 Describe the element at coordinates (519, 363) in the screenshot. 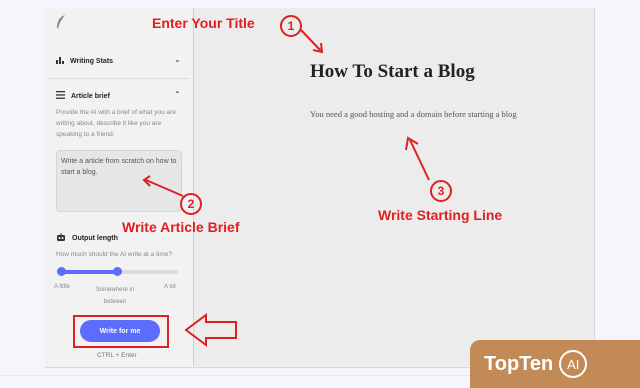

I see `watermark-brand: TopTen` at that location.